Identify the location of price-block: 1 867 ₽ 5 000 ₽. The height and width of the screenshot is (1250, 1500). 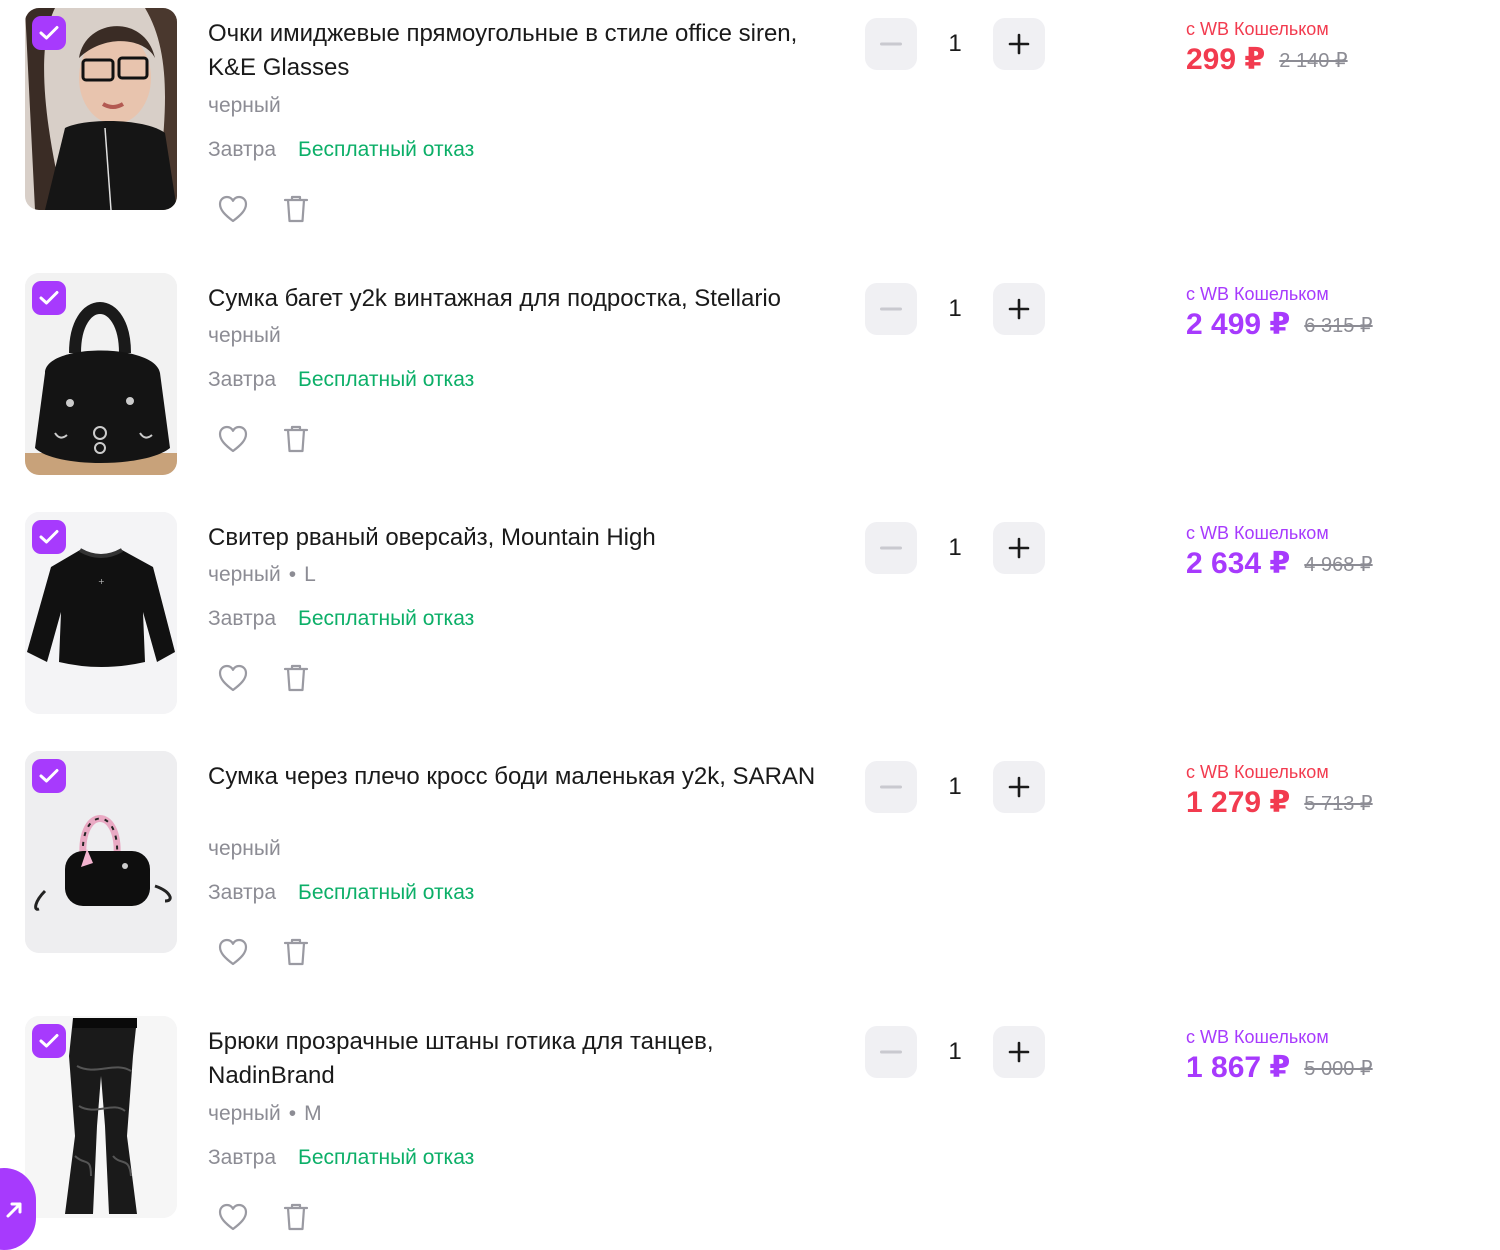
(1279, 1068).